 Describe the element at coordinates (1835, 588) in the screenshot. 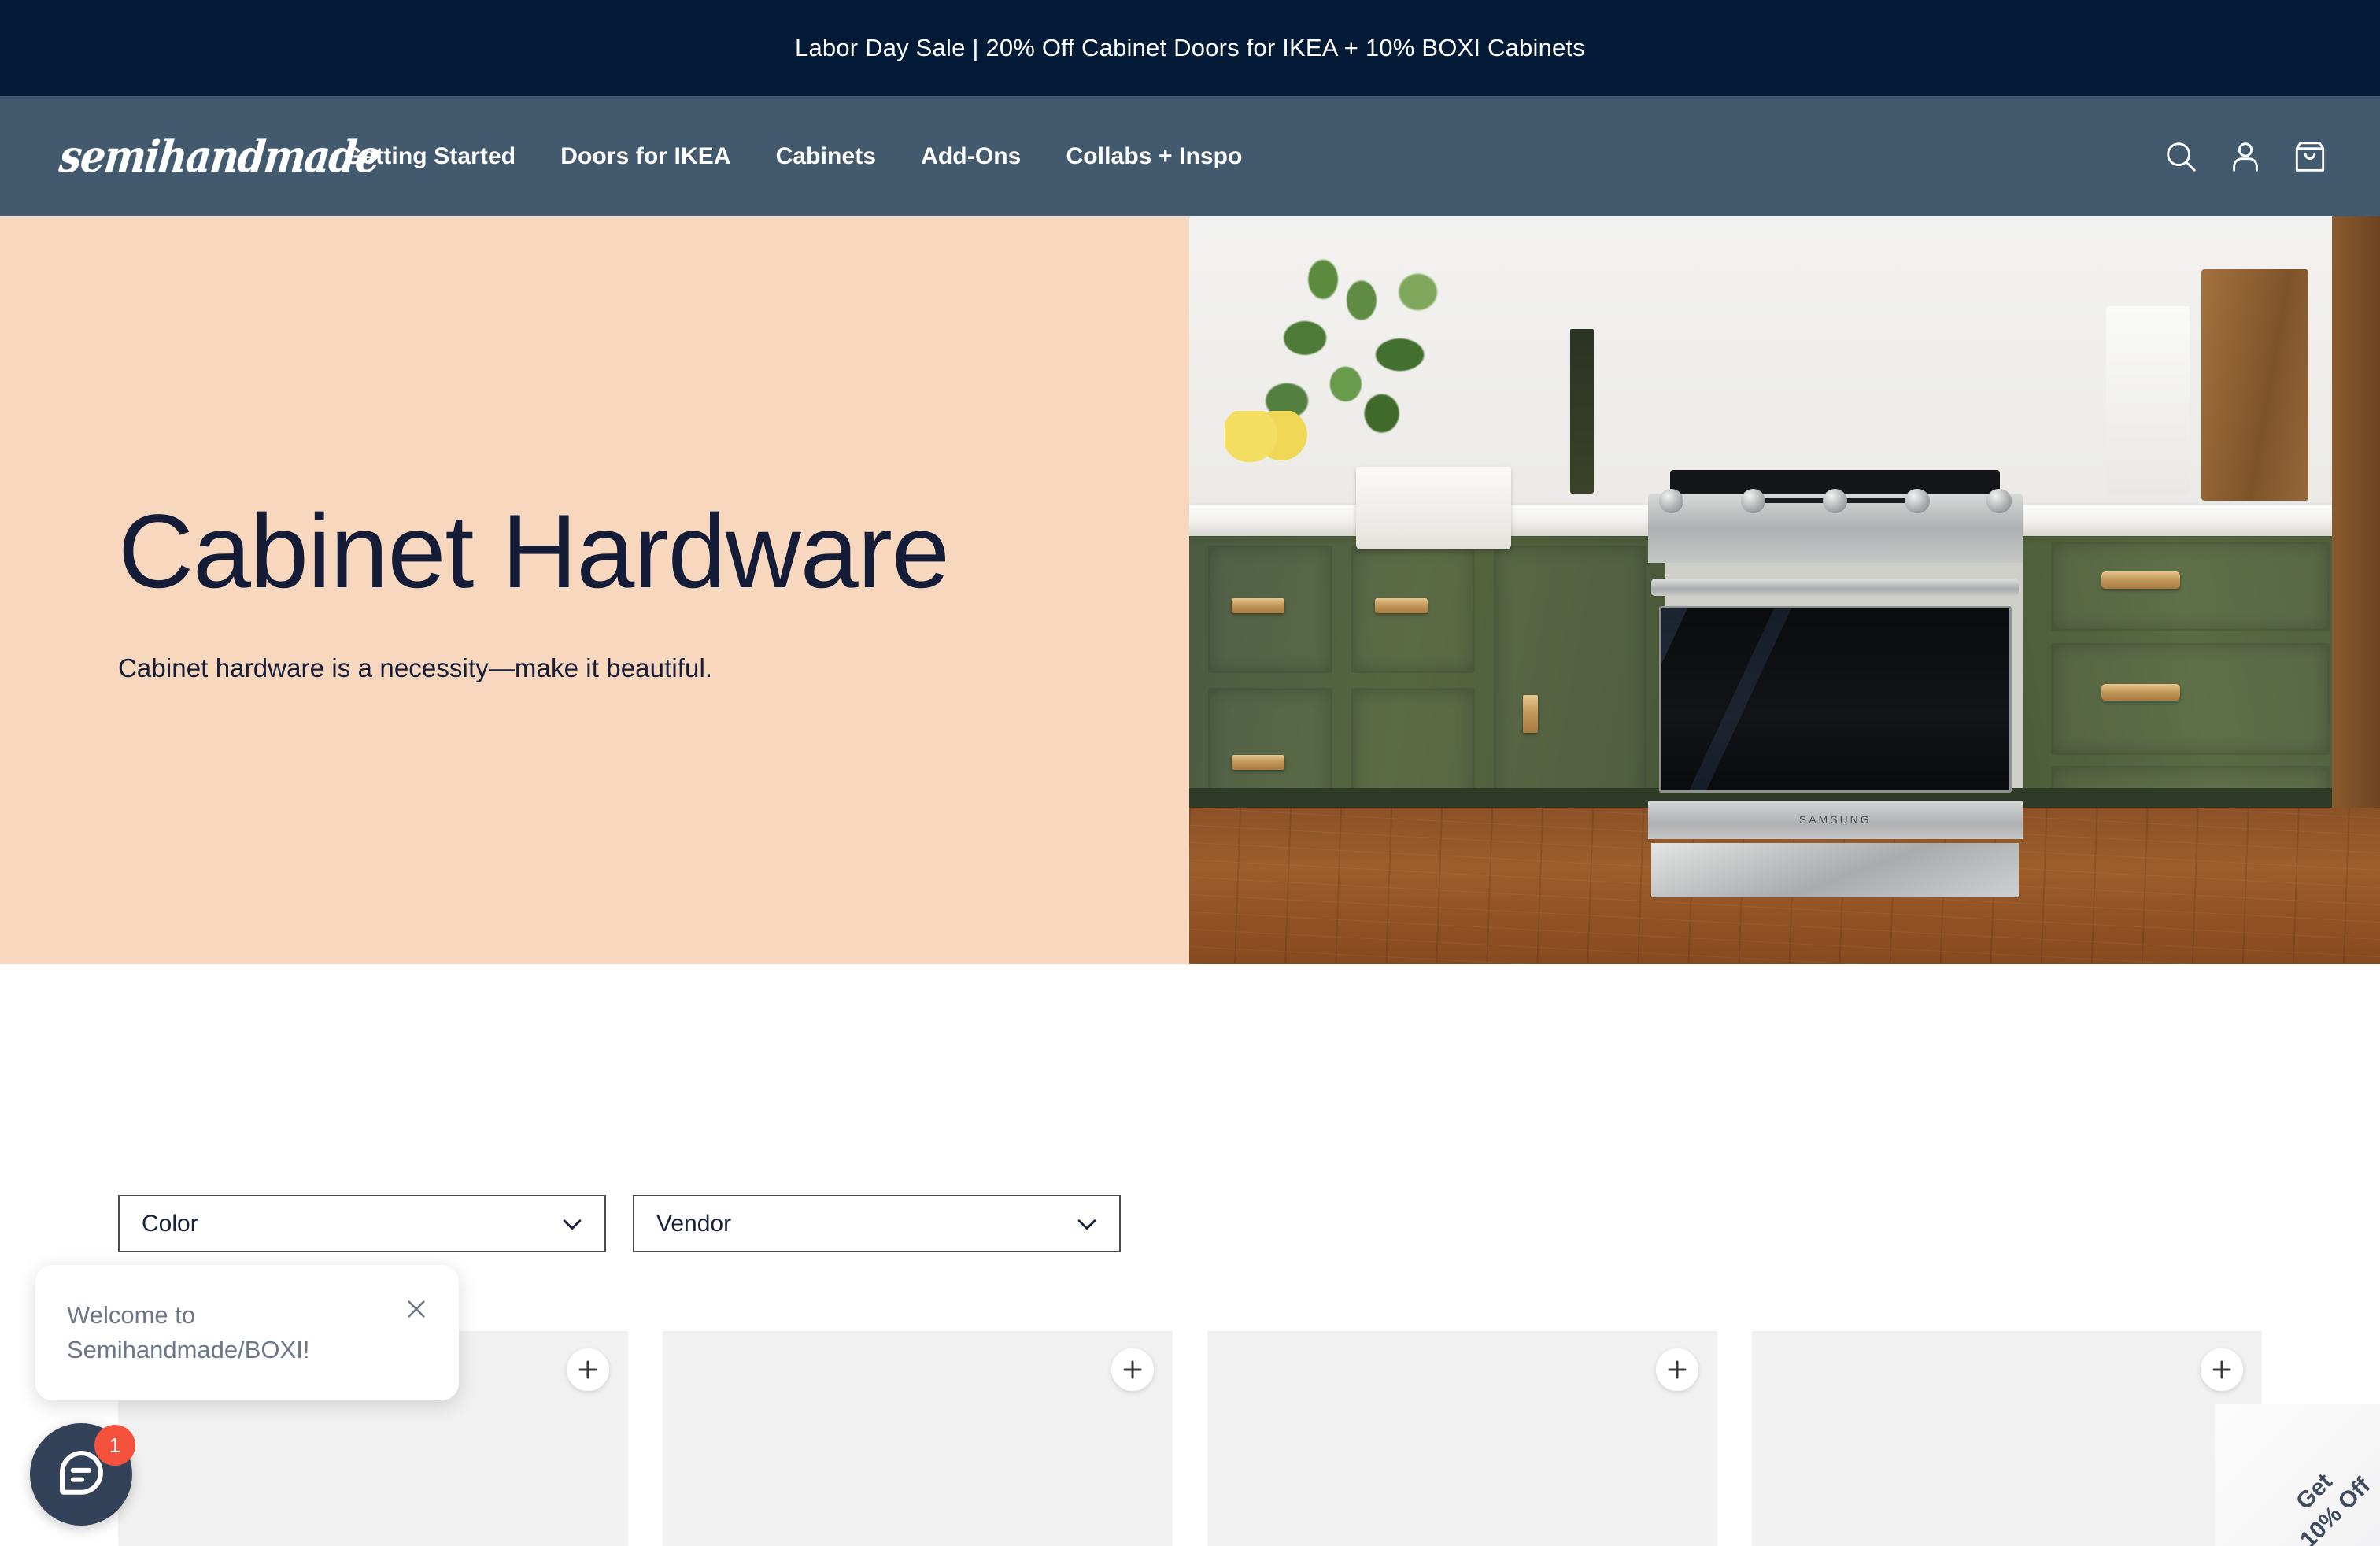

I see `range-handle` at that location.